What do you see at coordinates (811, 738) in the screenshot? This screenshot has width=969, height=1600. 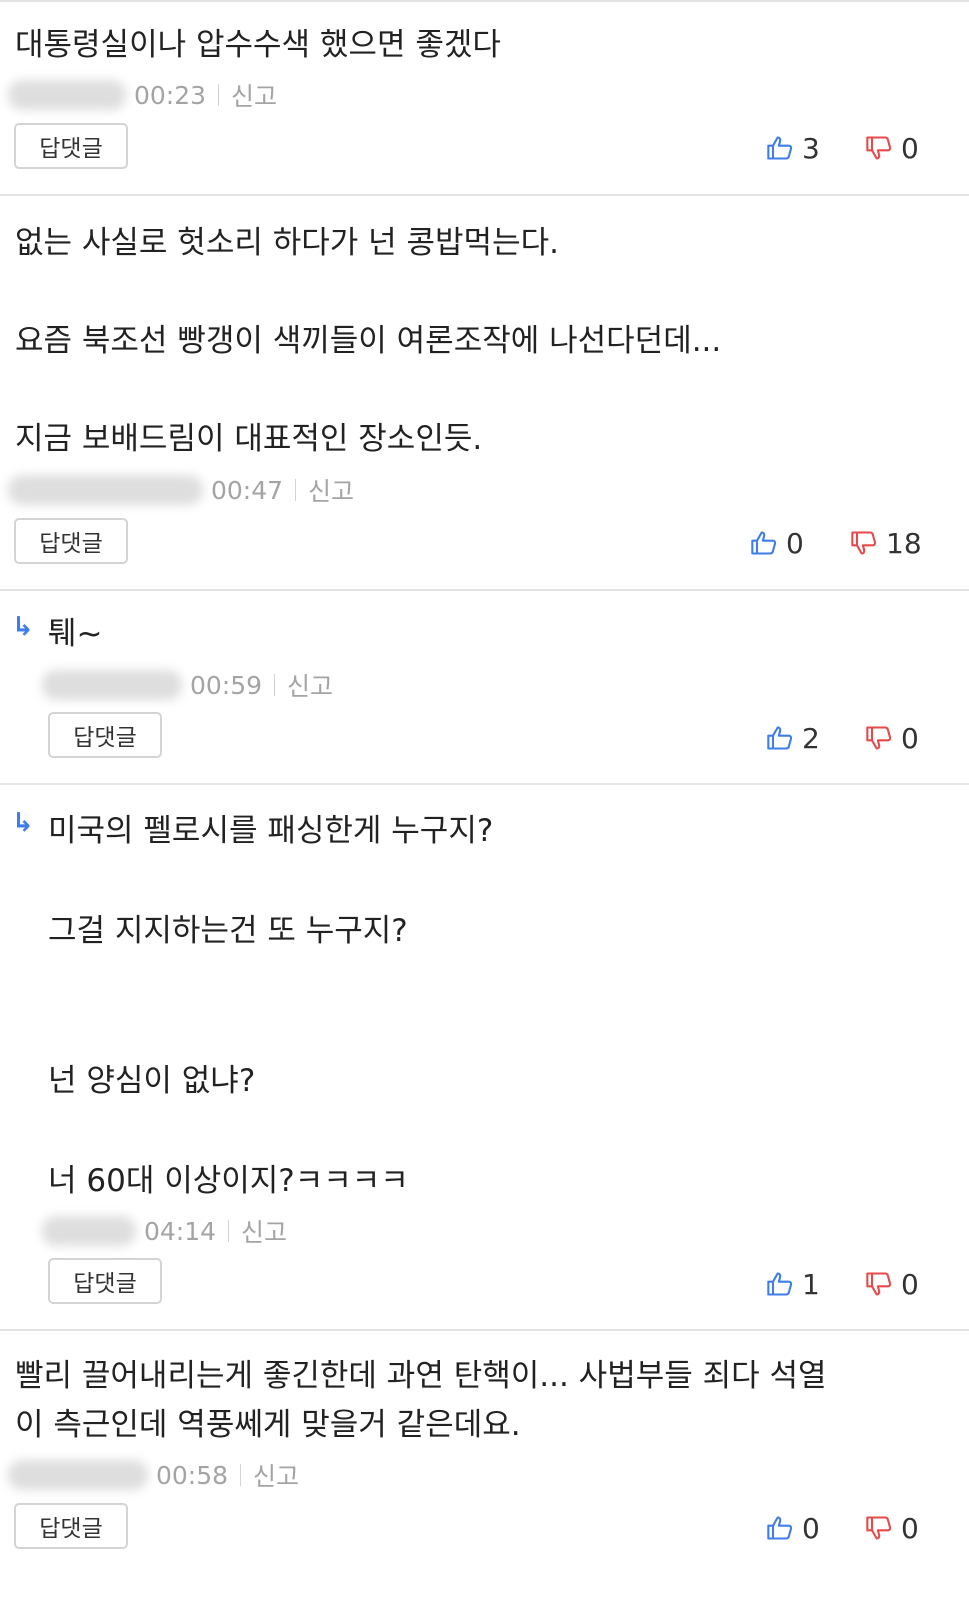 I see `like-count: 2` at bounding box center [811, 738].